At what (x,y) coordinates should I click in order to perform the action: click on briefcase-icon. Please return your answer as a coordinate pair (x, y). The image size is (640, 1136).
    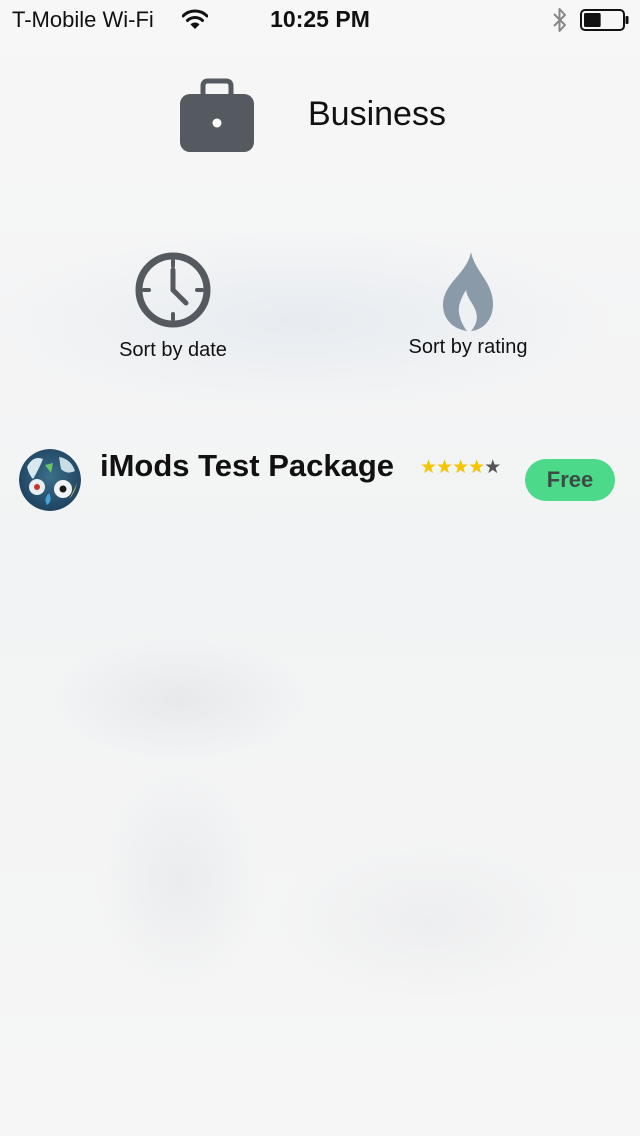
    Looking at the image, I should click on (217, 115).